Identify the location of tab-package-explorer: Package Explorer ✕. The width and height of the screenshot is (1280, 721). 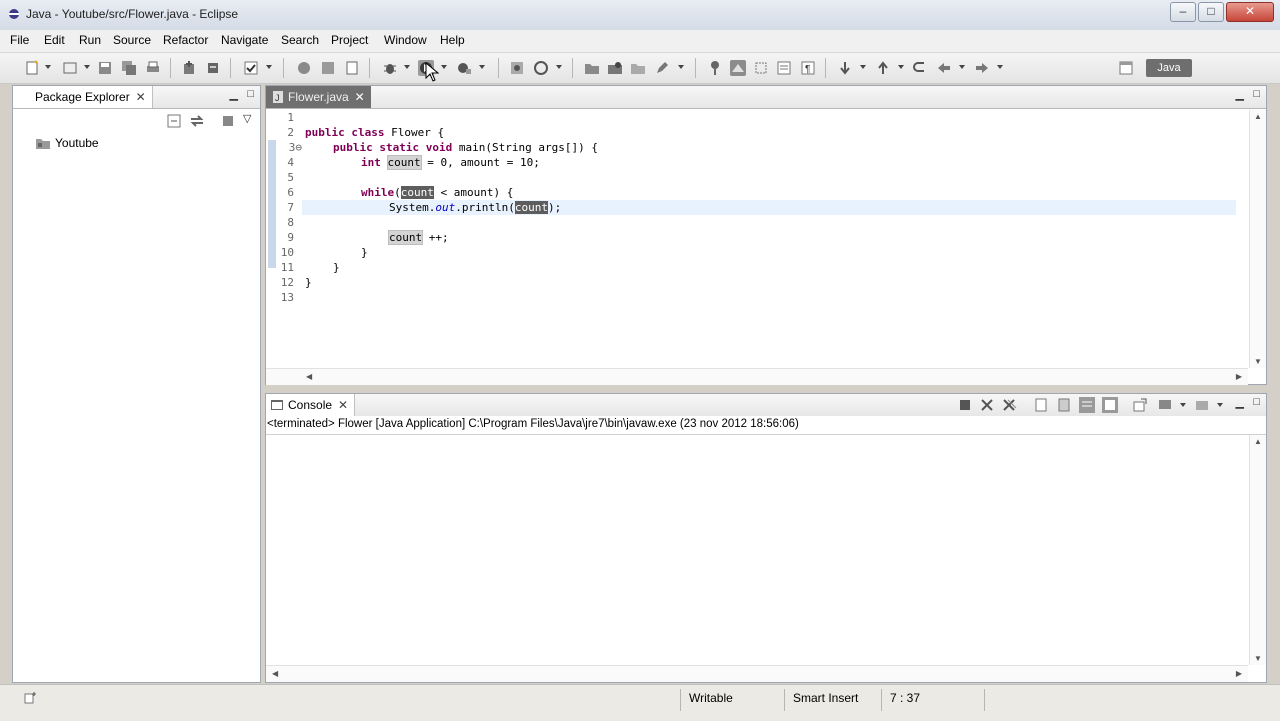
(83, 97).